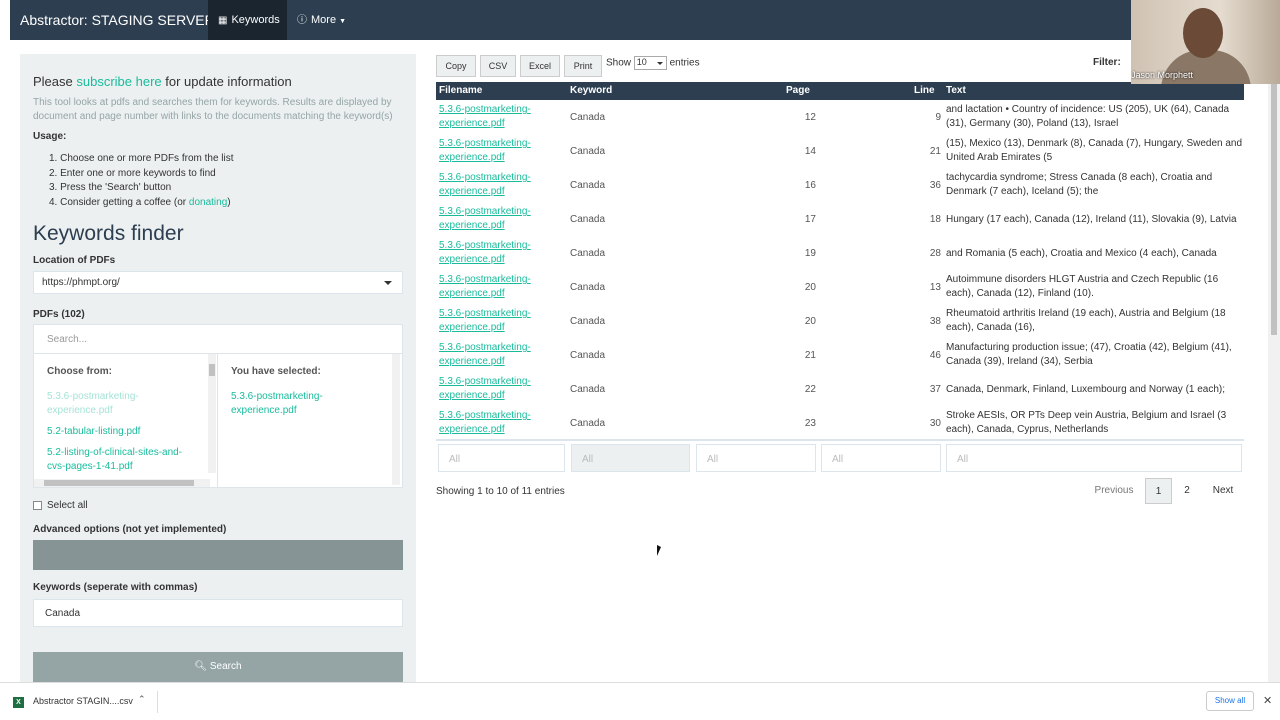 This screenshot has height=720, width=1280. Describe the element at coordinates (756, 458) in the screenshot. I see `filter-page-input: All` at that location.